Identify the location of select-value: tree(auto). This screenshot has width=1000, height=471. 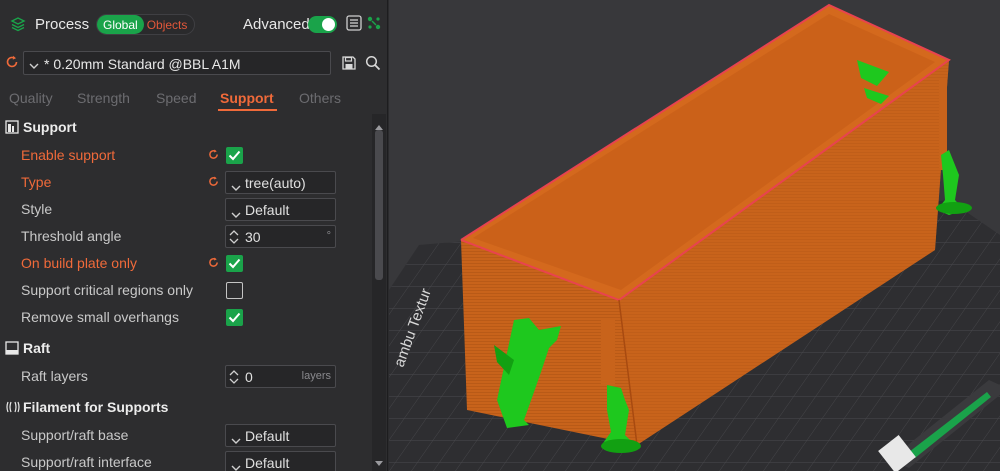
(275, 183).